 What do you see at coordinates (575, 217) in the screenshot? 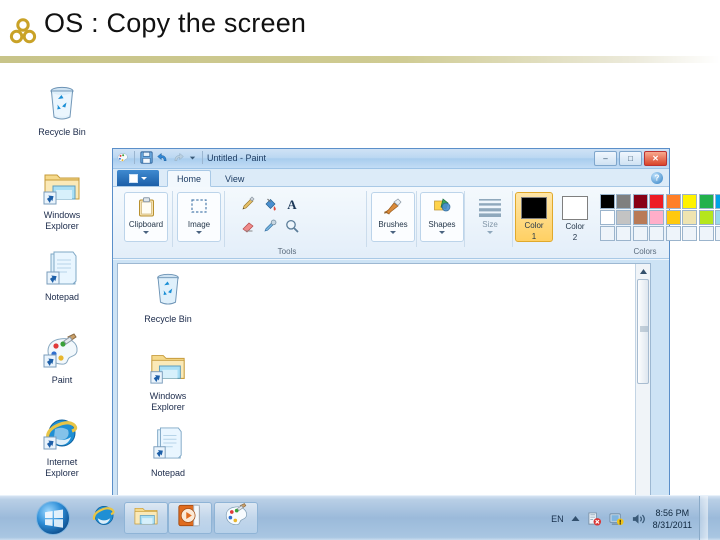
I see `color2-button: Color 2` at bounding box center [575, 217].